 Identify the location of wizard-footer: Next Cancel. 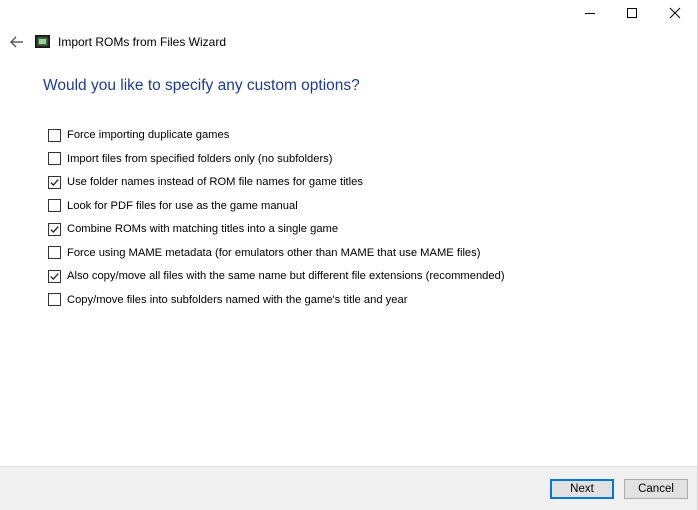
(348, 488).